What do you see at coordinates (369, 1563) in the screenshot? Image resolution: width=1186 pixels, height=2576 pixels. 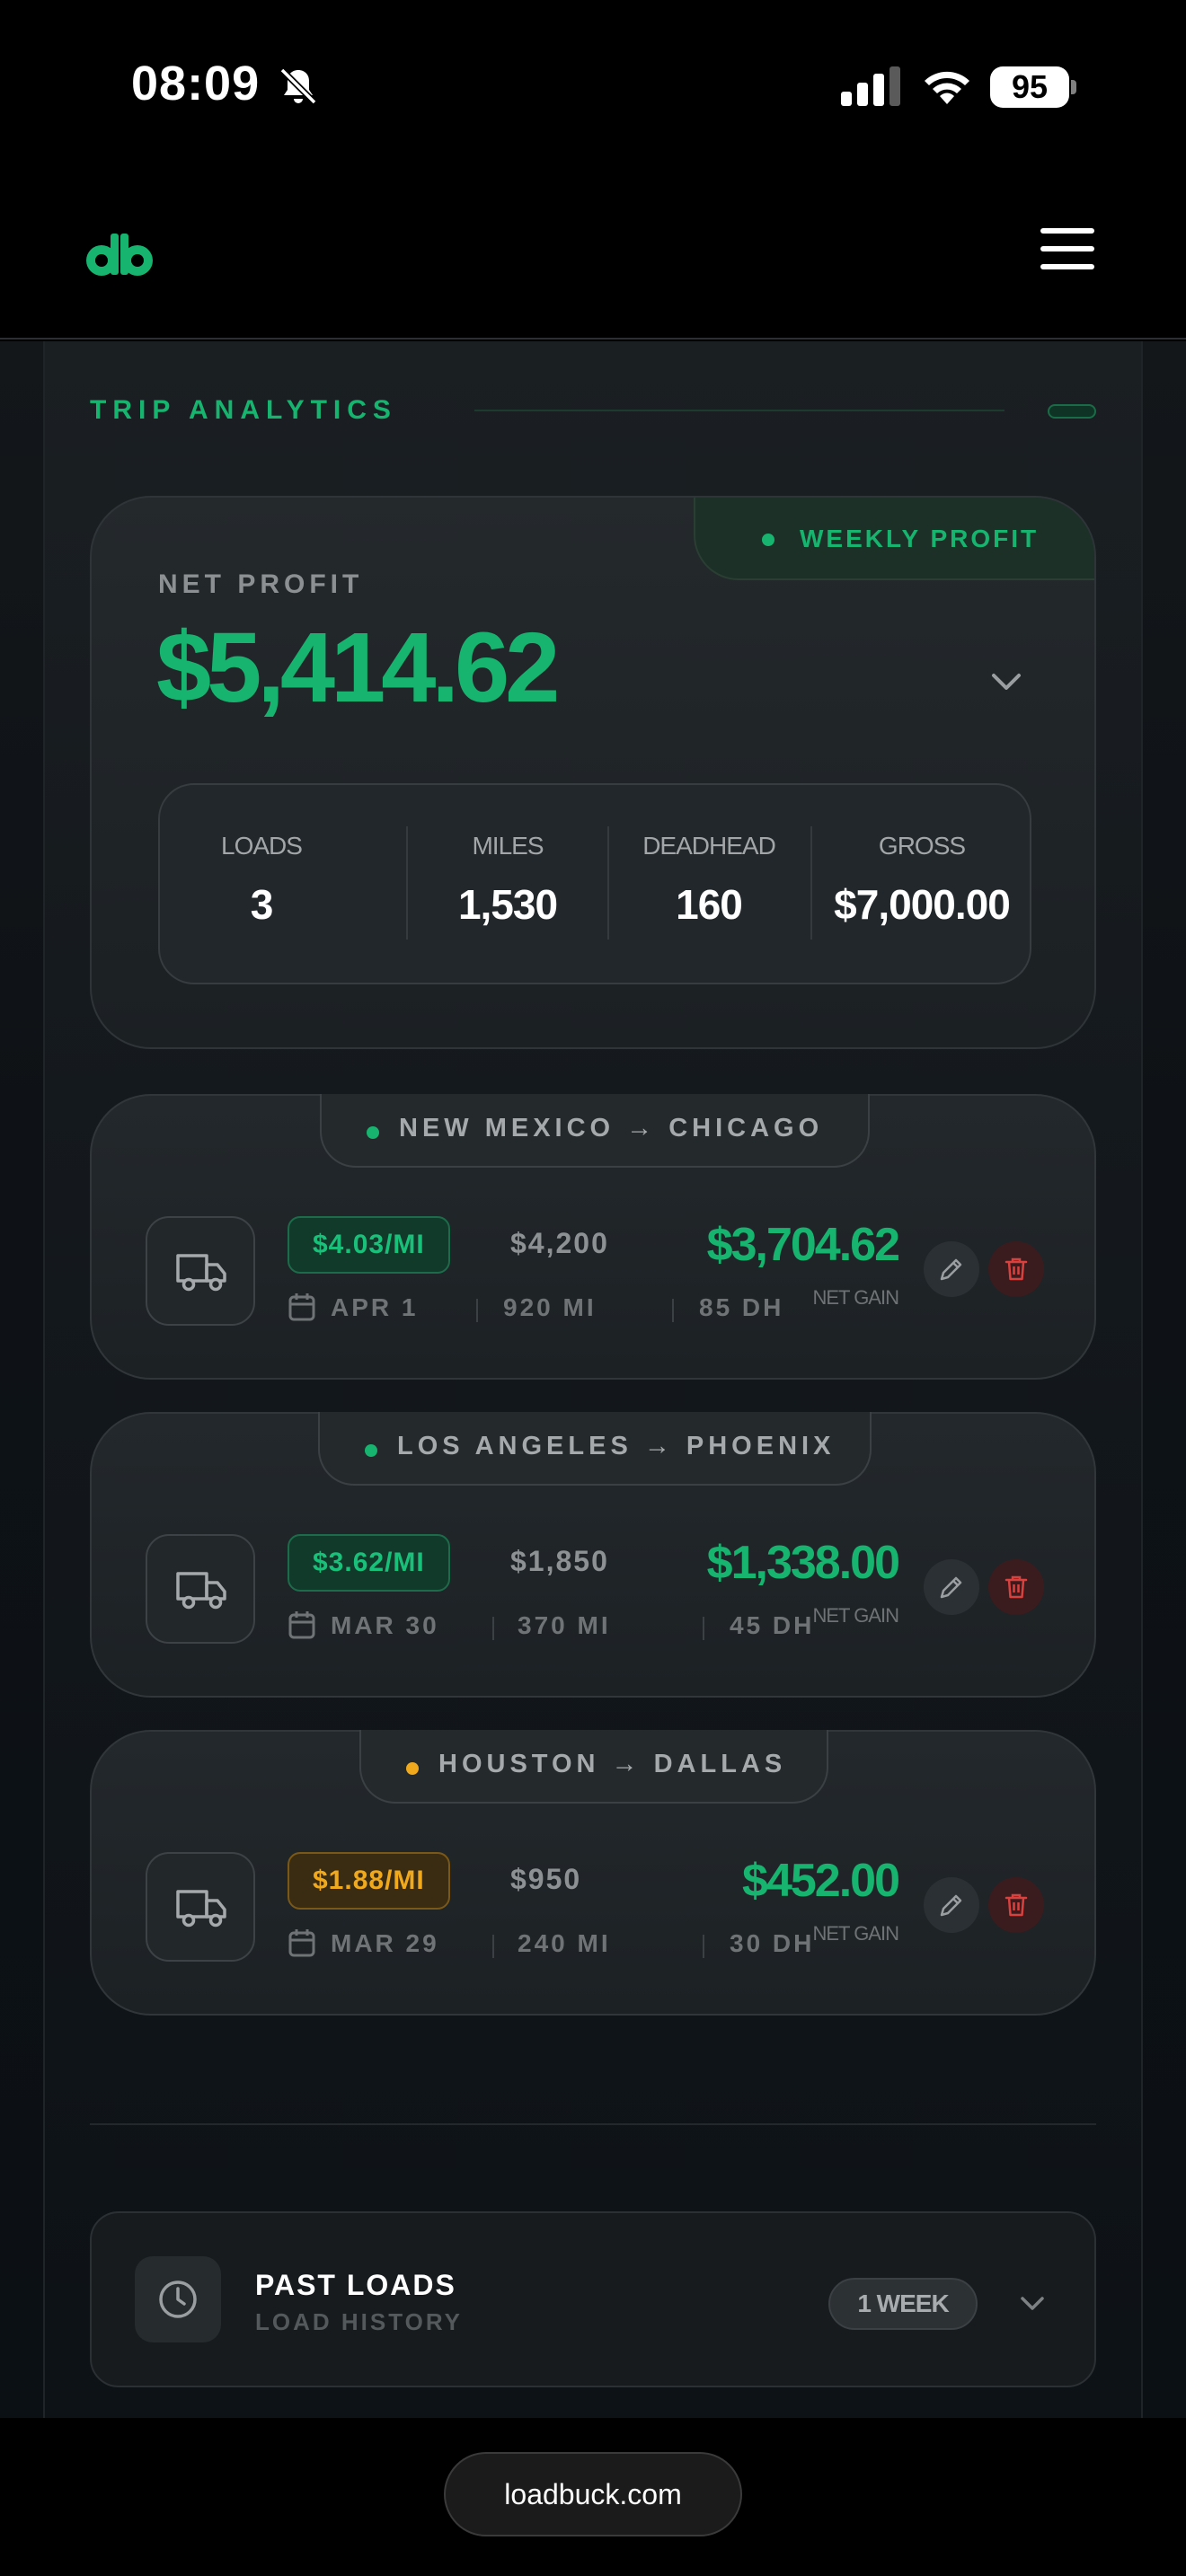 I see `rate-per-mile-badge: $3.62/MI` at bounding box center [369, 1563].